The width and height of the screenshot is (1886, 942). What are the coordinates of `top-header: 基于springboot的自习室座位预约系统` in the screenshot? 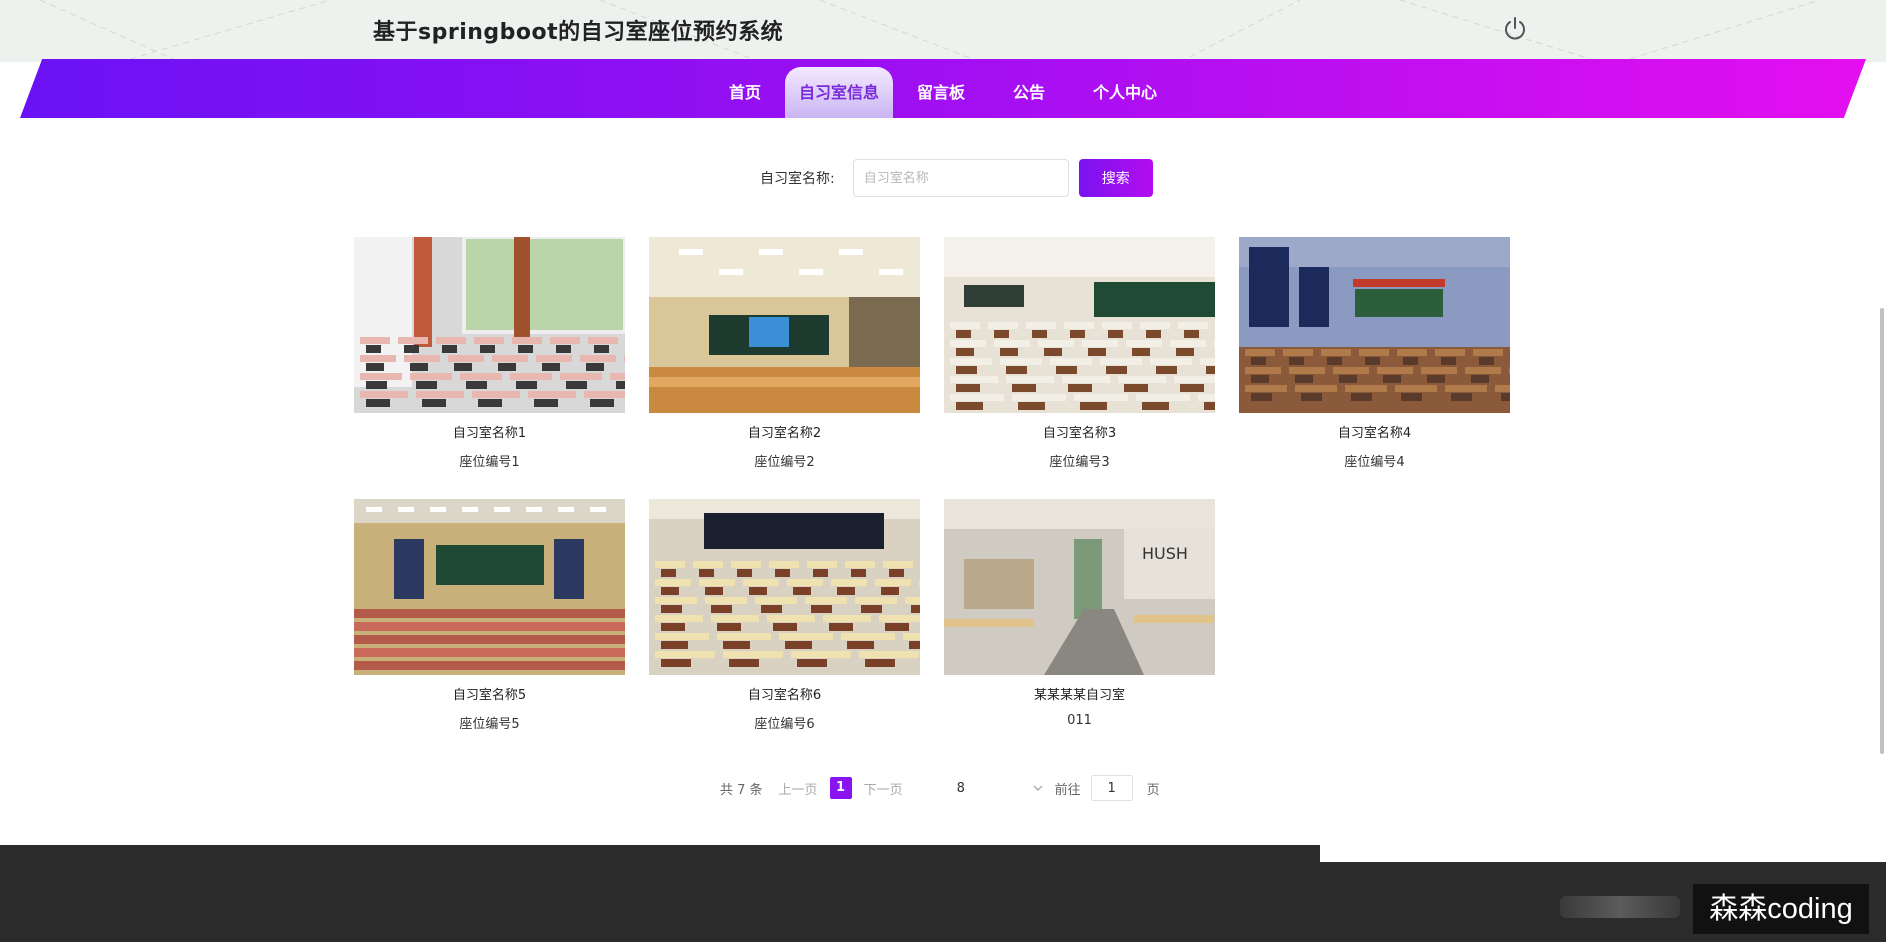 It's located at (943, 31).